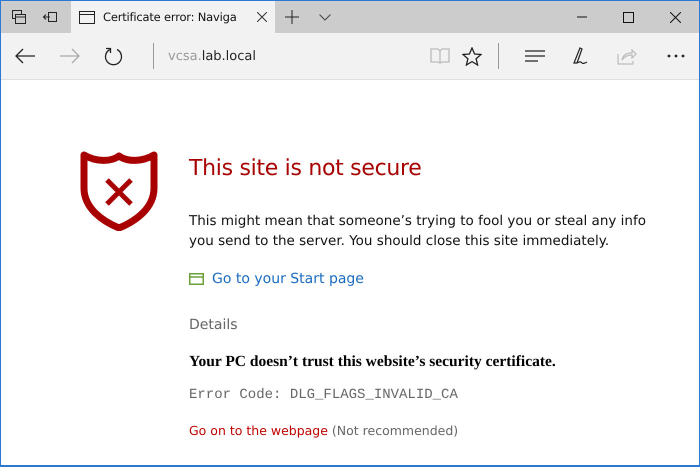 This screenshot has height=467, width=700. Describe the element at coordinates (676, 56) in the screenshot. I see `more-icon` at that location.